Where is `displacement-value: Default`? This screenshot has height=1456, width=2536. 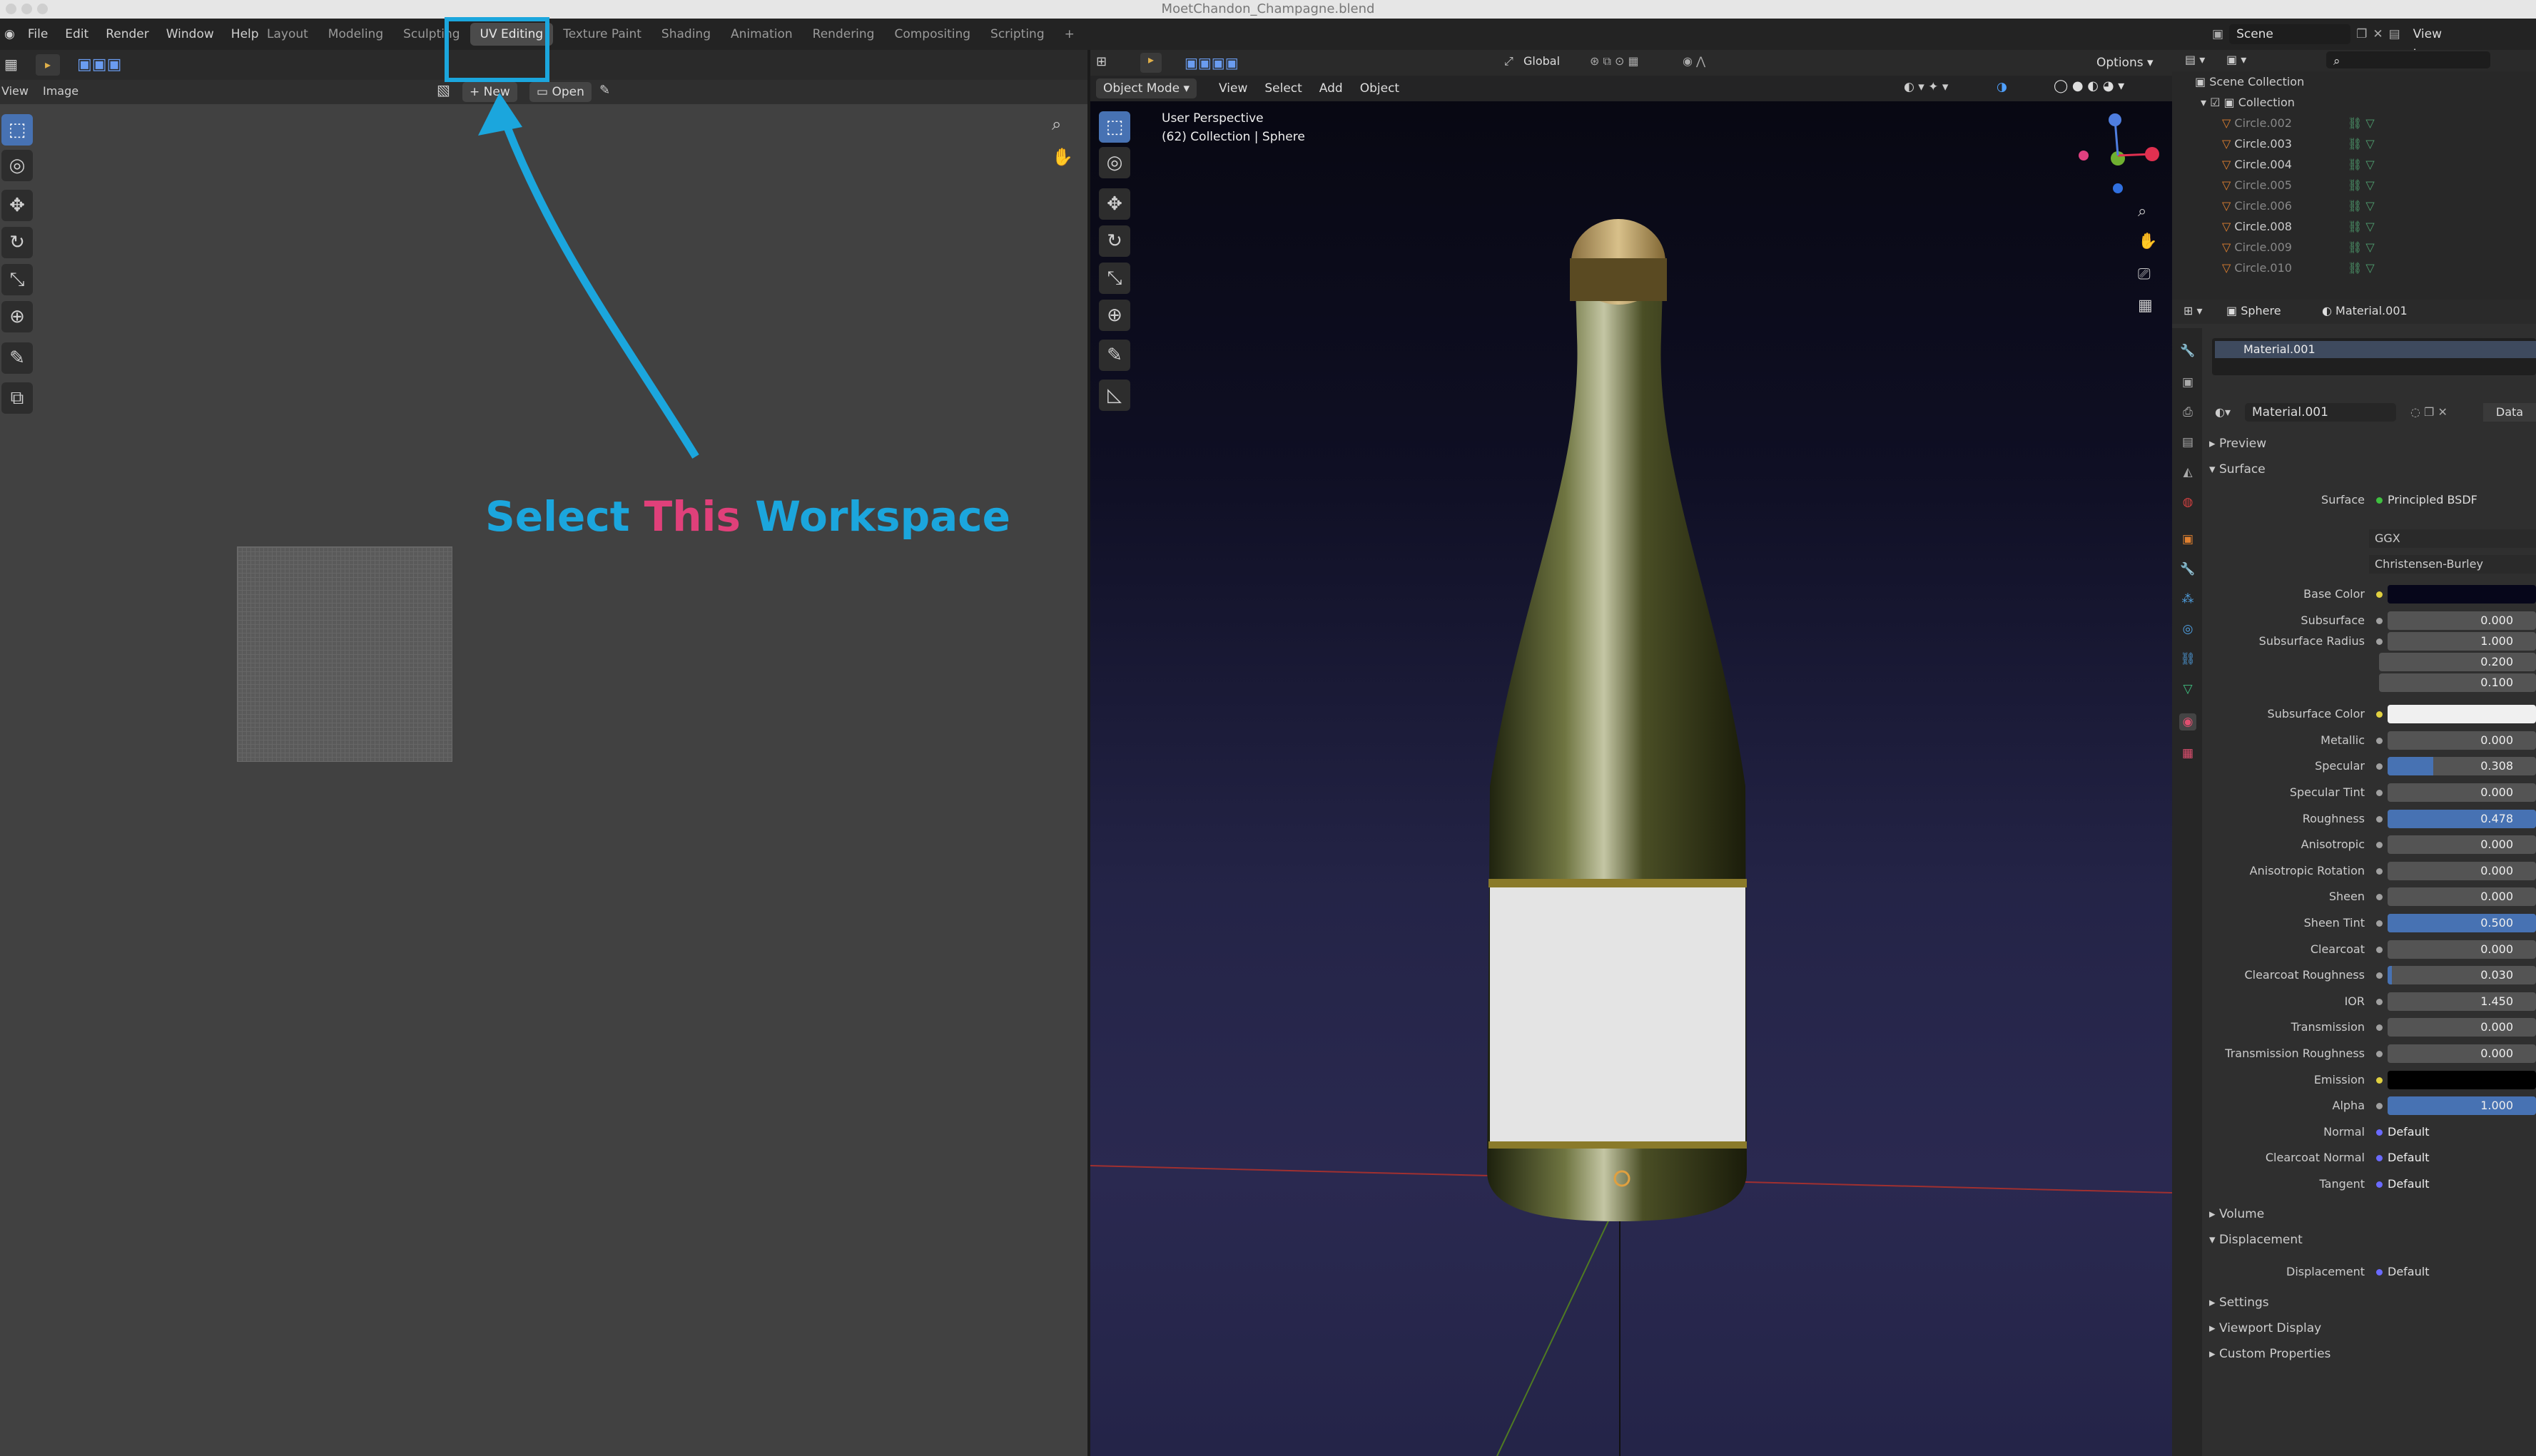 displacement-value: Default is located at coordinates (2462, 1272).